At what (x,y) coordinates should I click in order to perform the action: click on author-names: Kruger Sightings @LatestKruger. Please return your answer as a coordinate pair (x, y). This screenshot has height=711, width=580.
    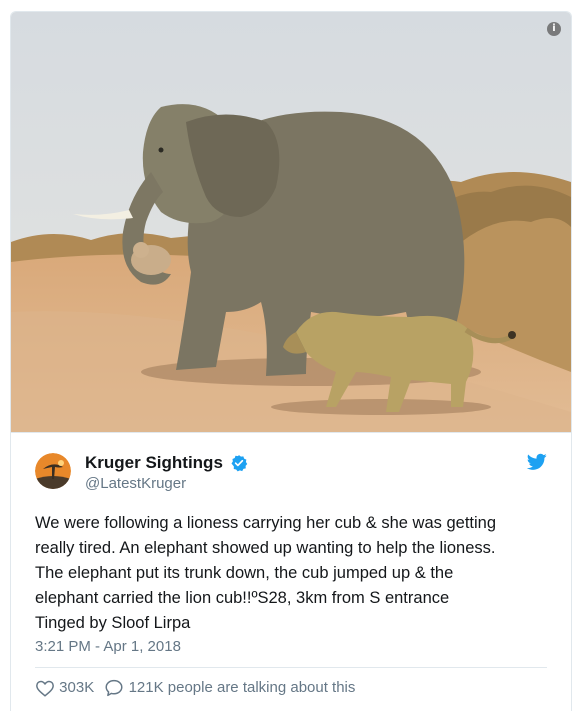
    Looking at the image, I should click on (166, 473).